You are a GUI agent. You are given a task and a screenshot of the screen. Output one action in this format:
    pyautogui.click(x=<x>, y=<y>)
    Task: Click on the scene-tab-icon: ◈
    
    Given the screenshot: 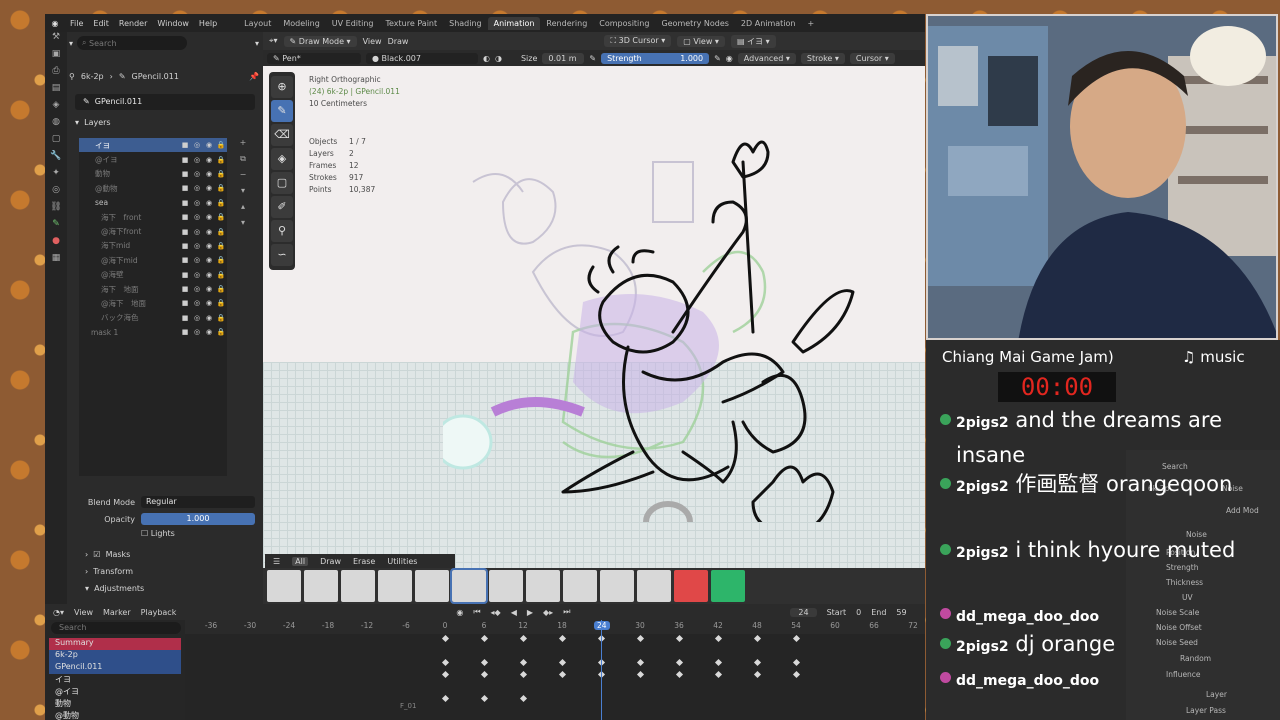 What is the action you would take?
    pyautogui.click(x=56, y=108)
    